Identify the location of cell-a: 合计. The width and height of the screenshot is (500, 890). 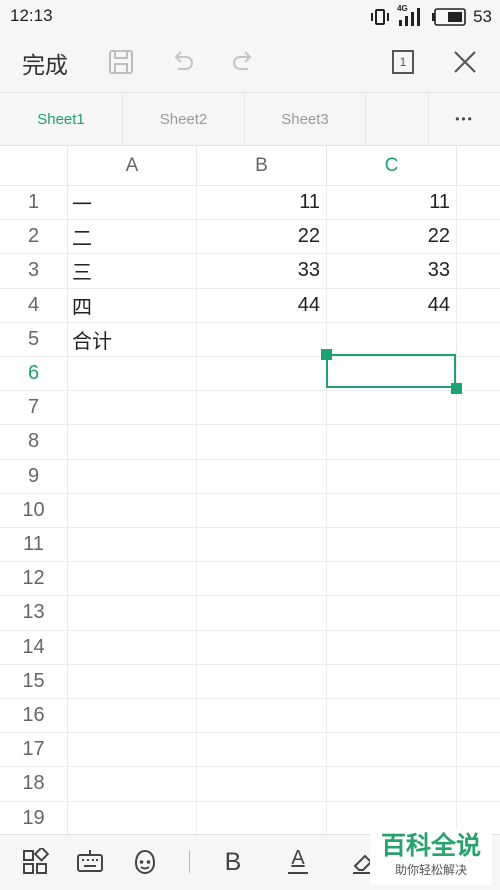
(132, 339).